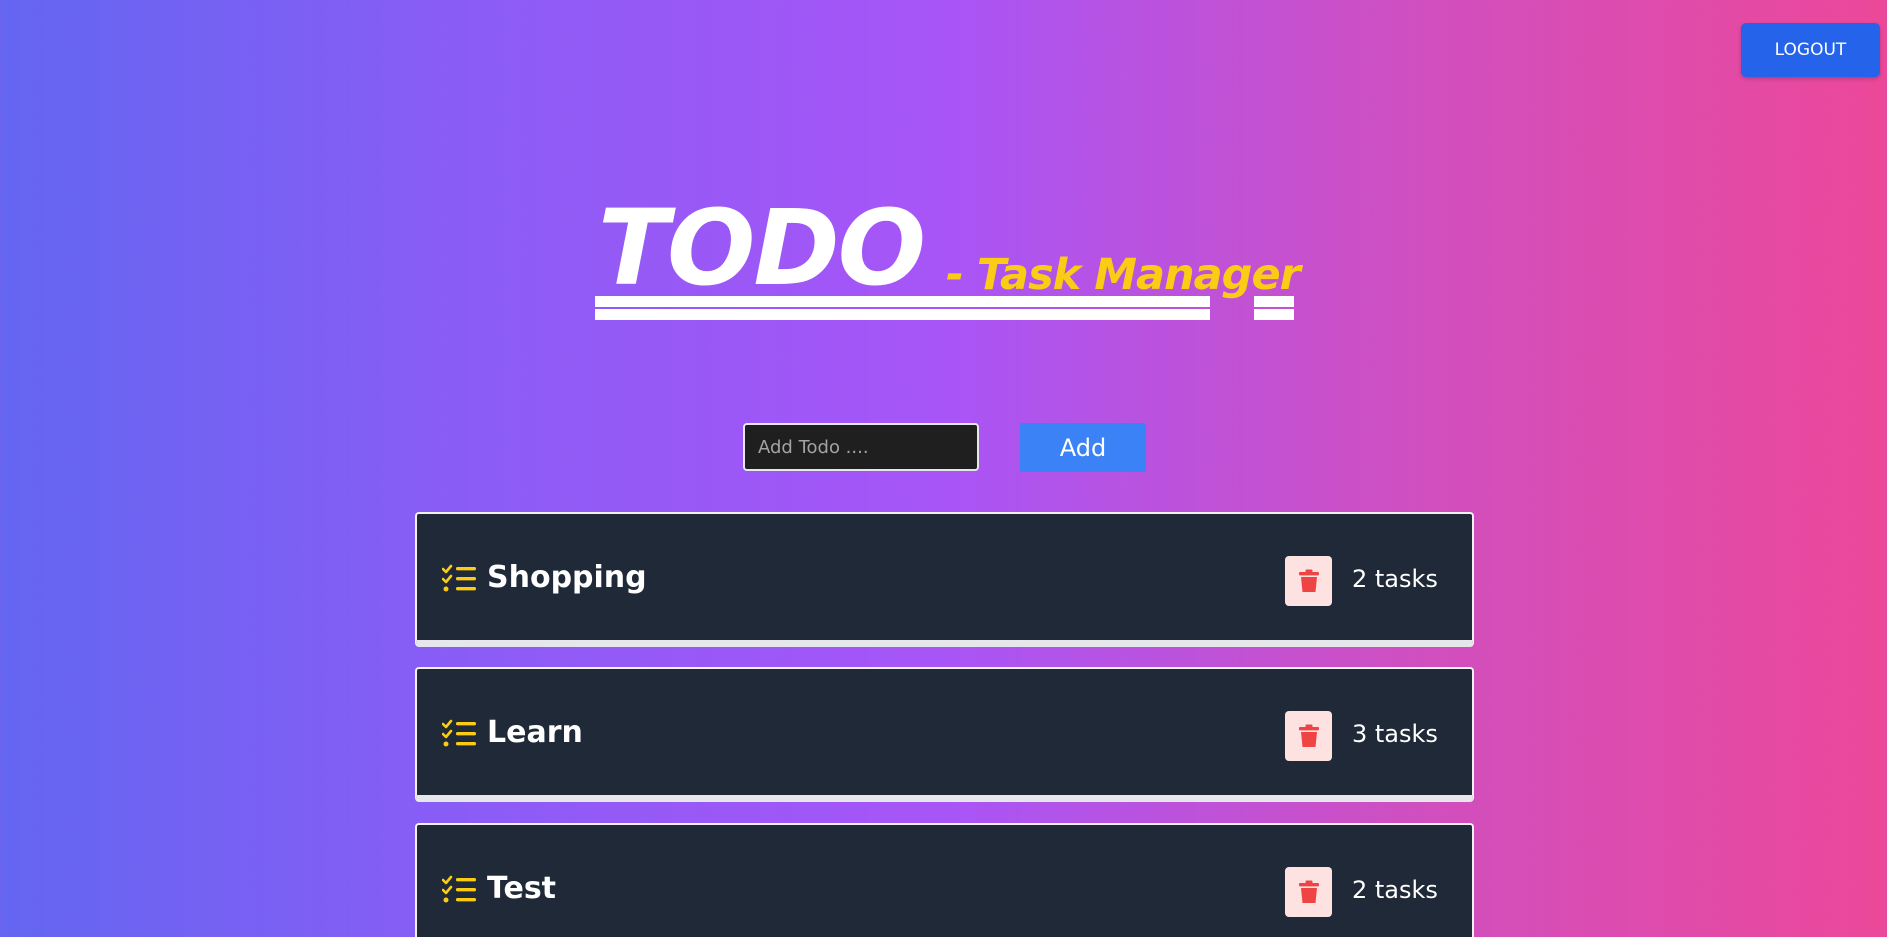 The image size is (1887, 937). I want to click on todo-card: Shopping 2 tasks, so click(944, 579).